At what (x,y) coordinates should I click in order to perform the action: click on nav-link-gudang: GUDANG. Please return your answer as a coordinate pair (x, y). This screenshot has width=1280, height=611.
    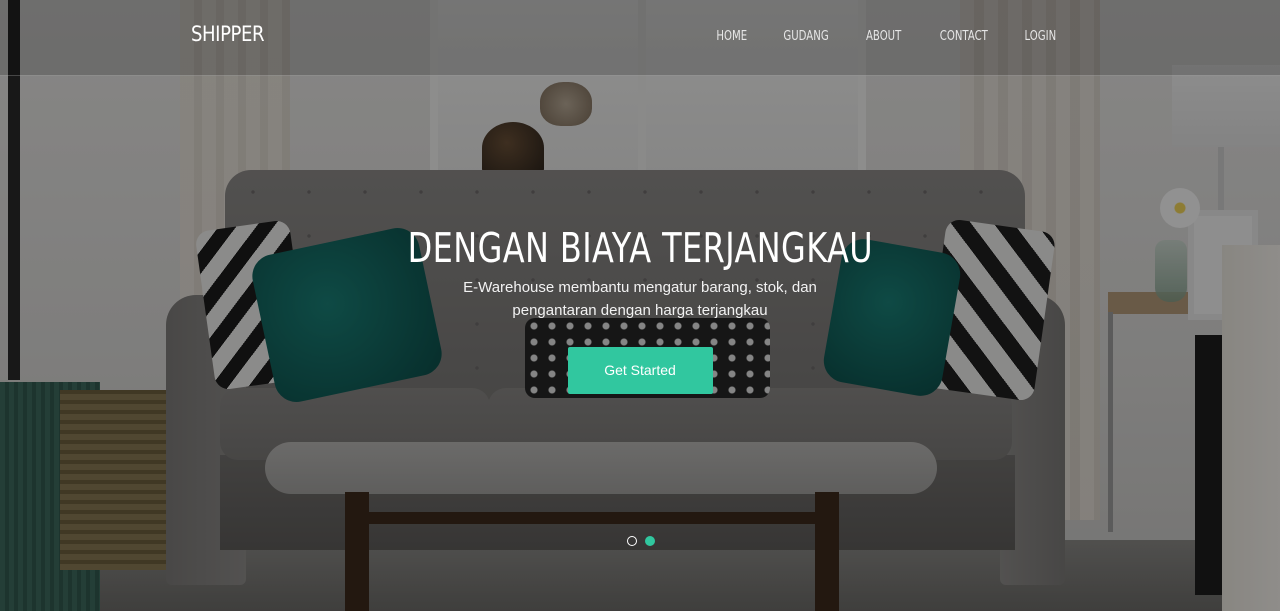
    Looking at the image, I should click on (806, 36).